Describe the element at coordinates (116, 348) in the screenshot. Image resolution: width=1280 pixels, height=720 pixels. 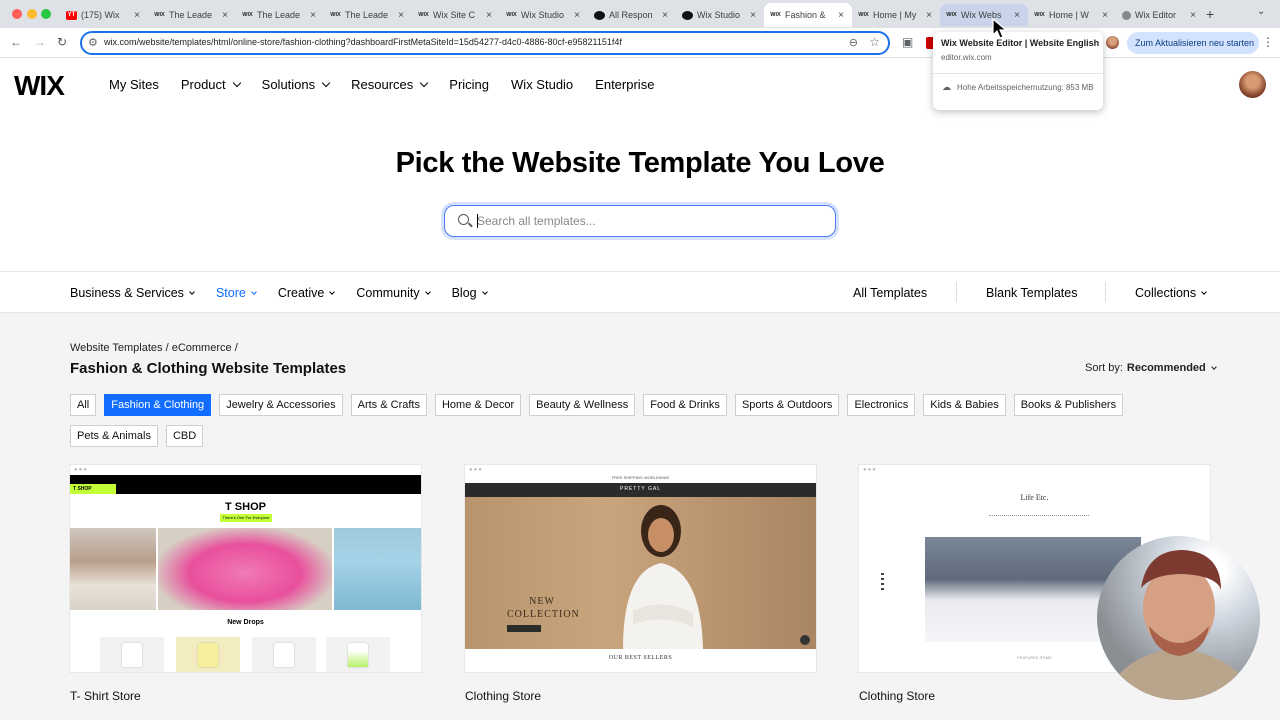
I see `breadcrumb-root: Website Templates` at that location.